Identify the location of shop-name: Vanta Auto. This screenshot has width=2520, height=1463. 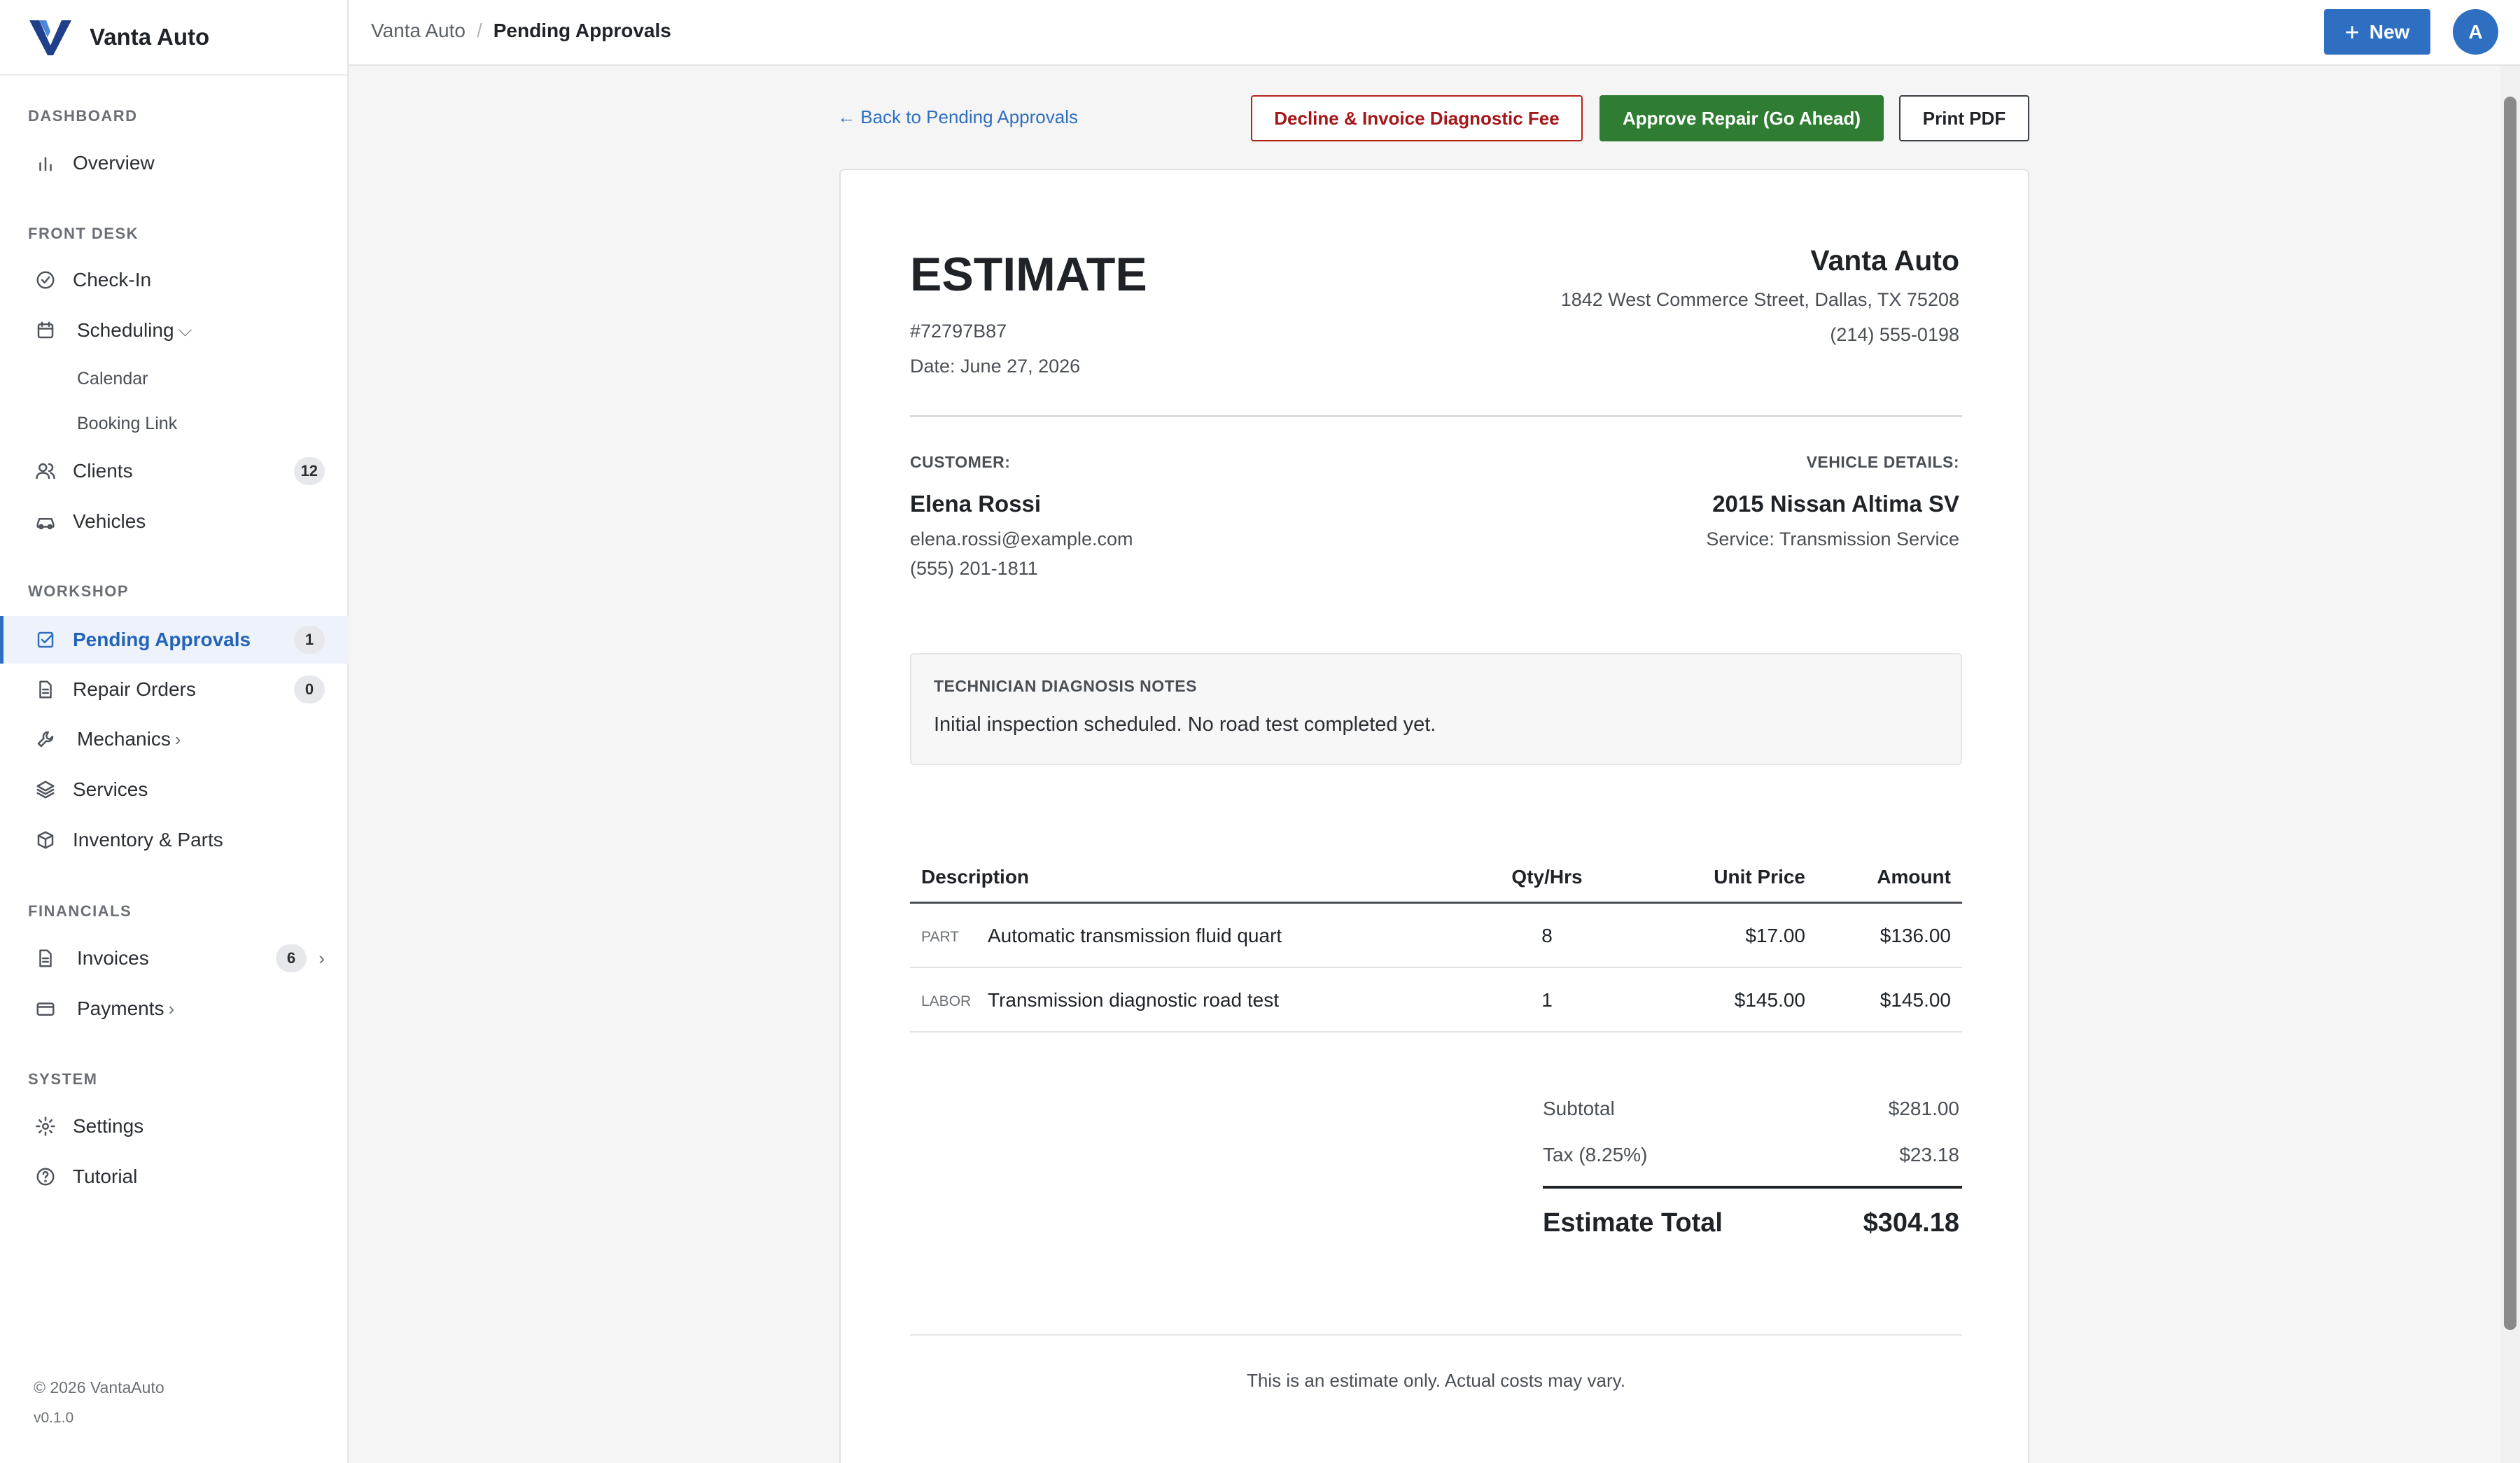
(1884, 260).